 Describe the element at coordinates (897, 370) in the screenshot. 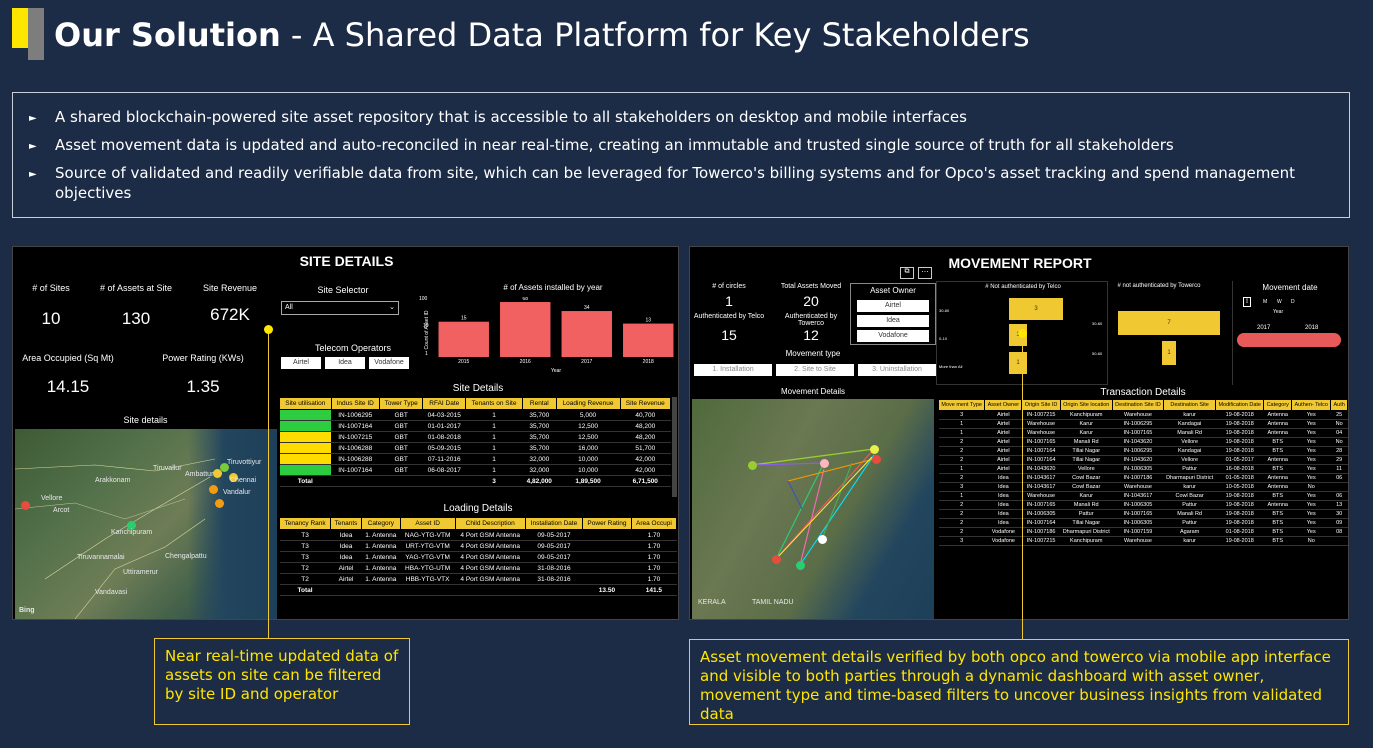

I see `movement-filter-uninstallation: 3. Uninstallation` at that location.